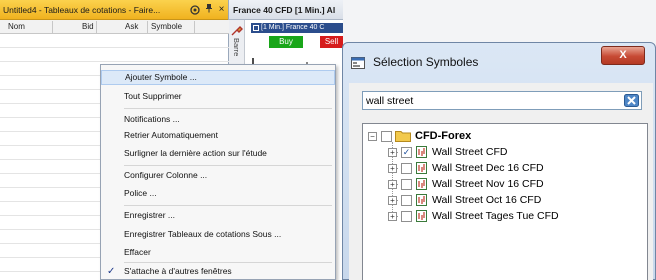 The width and height of the screenshot is (656, 280). Describe the element at coordinates (421, 218) in the screenshot. I see `symbol-chart-icon` at that location.